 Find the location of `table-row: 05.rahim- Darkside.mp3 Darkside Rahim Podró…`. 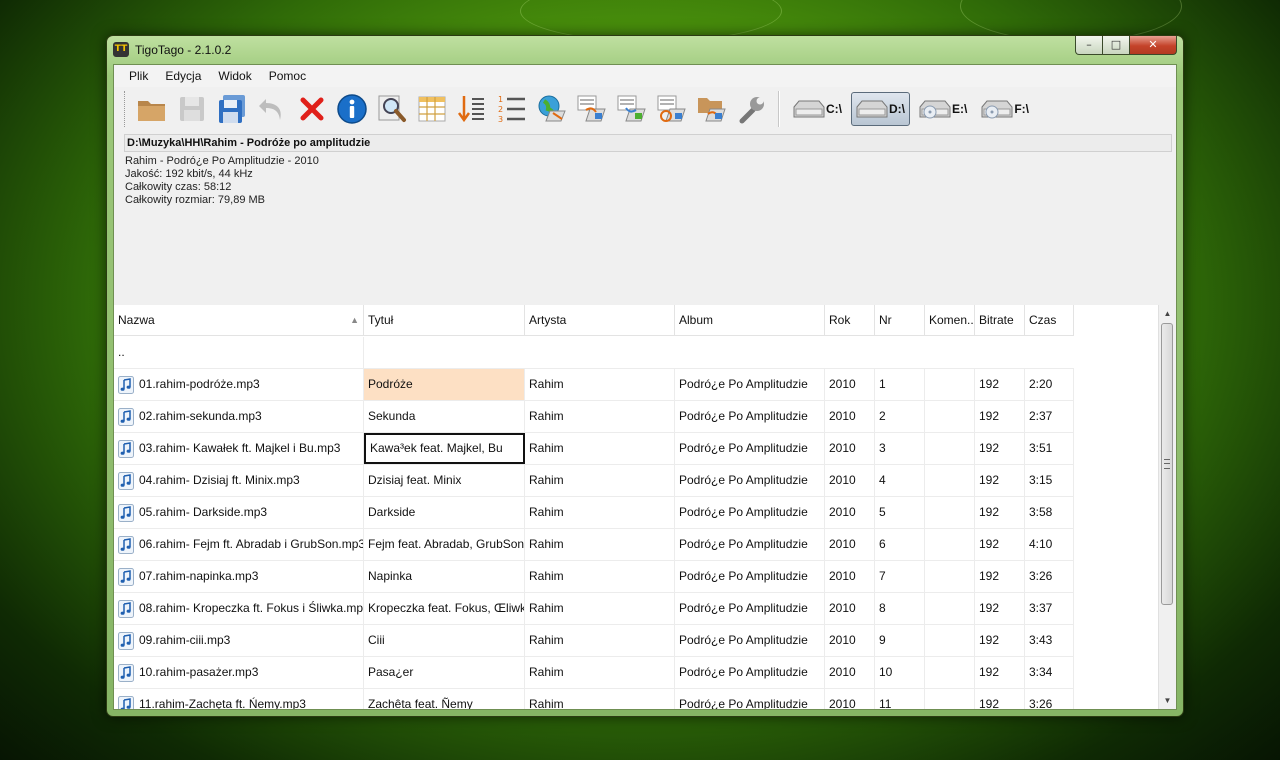

table-row: 05.rahim- Darkside.mp3 Darkside Rahim Podró… is located at coordinates (594, 513).